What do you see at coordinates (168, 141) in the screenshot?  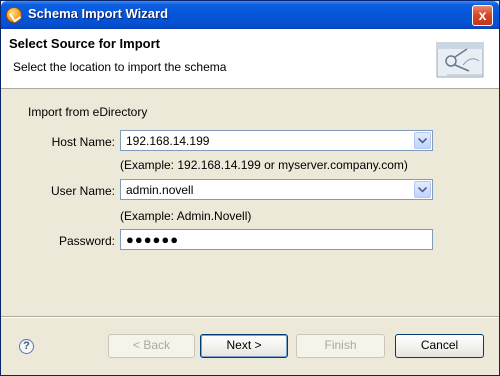 I see `host-name-value: 192.168.14.199` at bounding box center [168, 141].